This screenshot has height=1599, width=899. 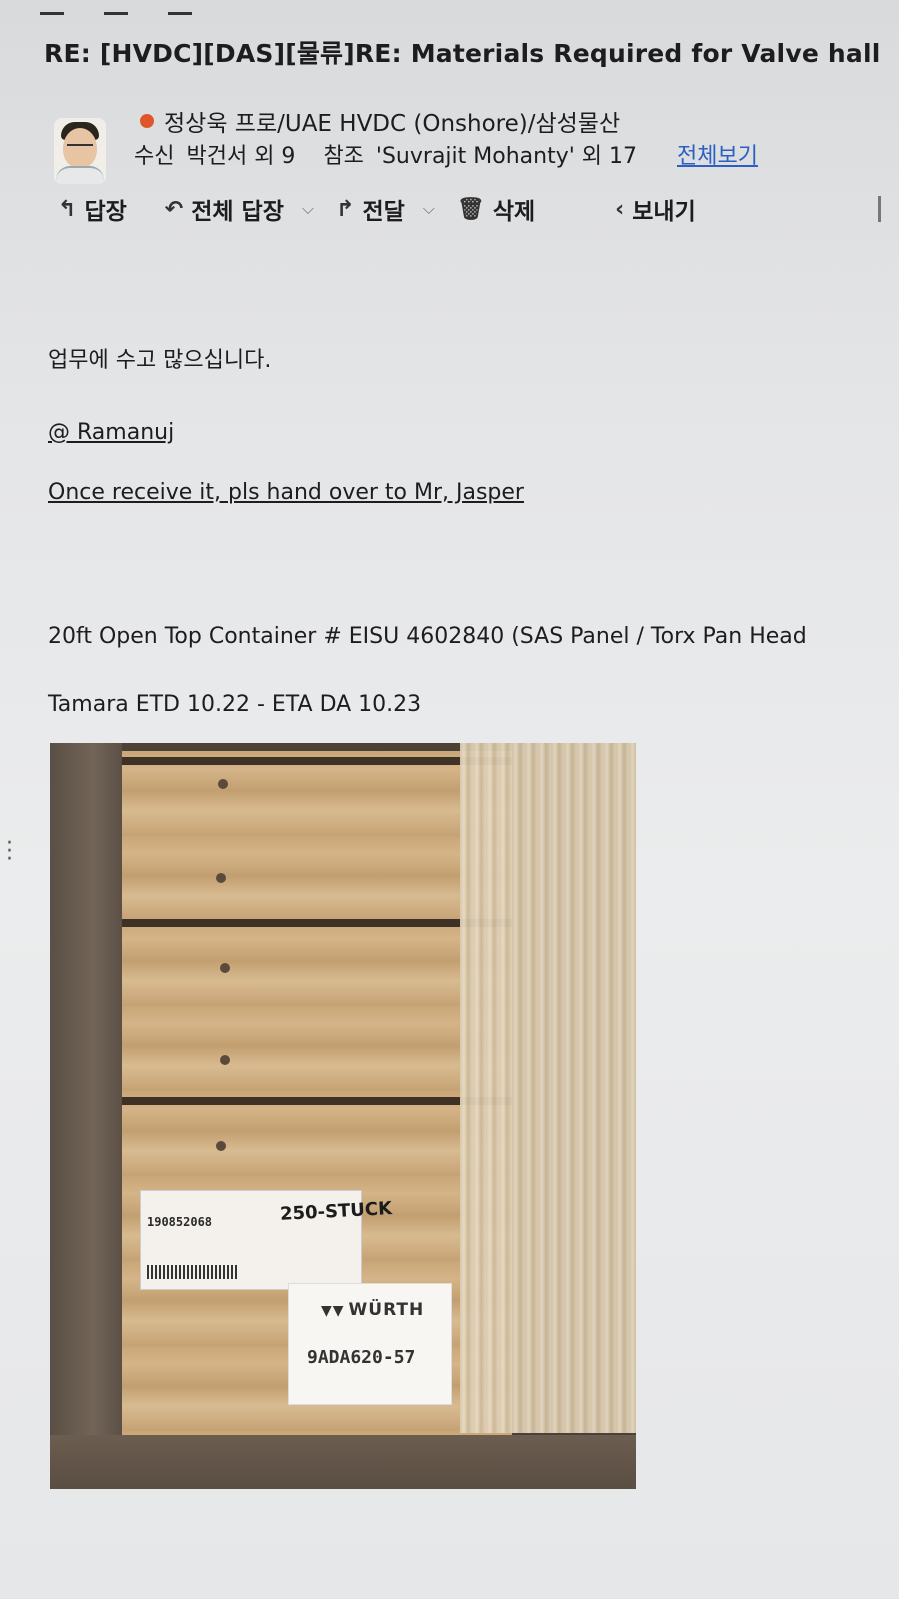 What do you see at coordinates (180, 1222) in the screenshot?
I see `label-number: 190852068` at bounding box center [180, 1222].